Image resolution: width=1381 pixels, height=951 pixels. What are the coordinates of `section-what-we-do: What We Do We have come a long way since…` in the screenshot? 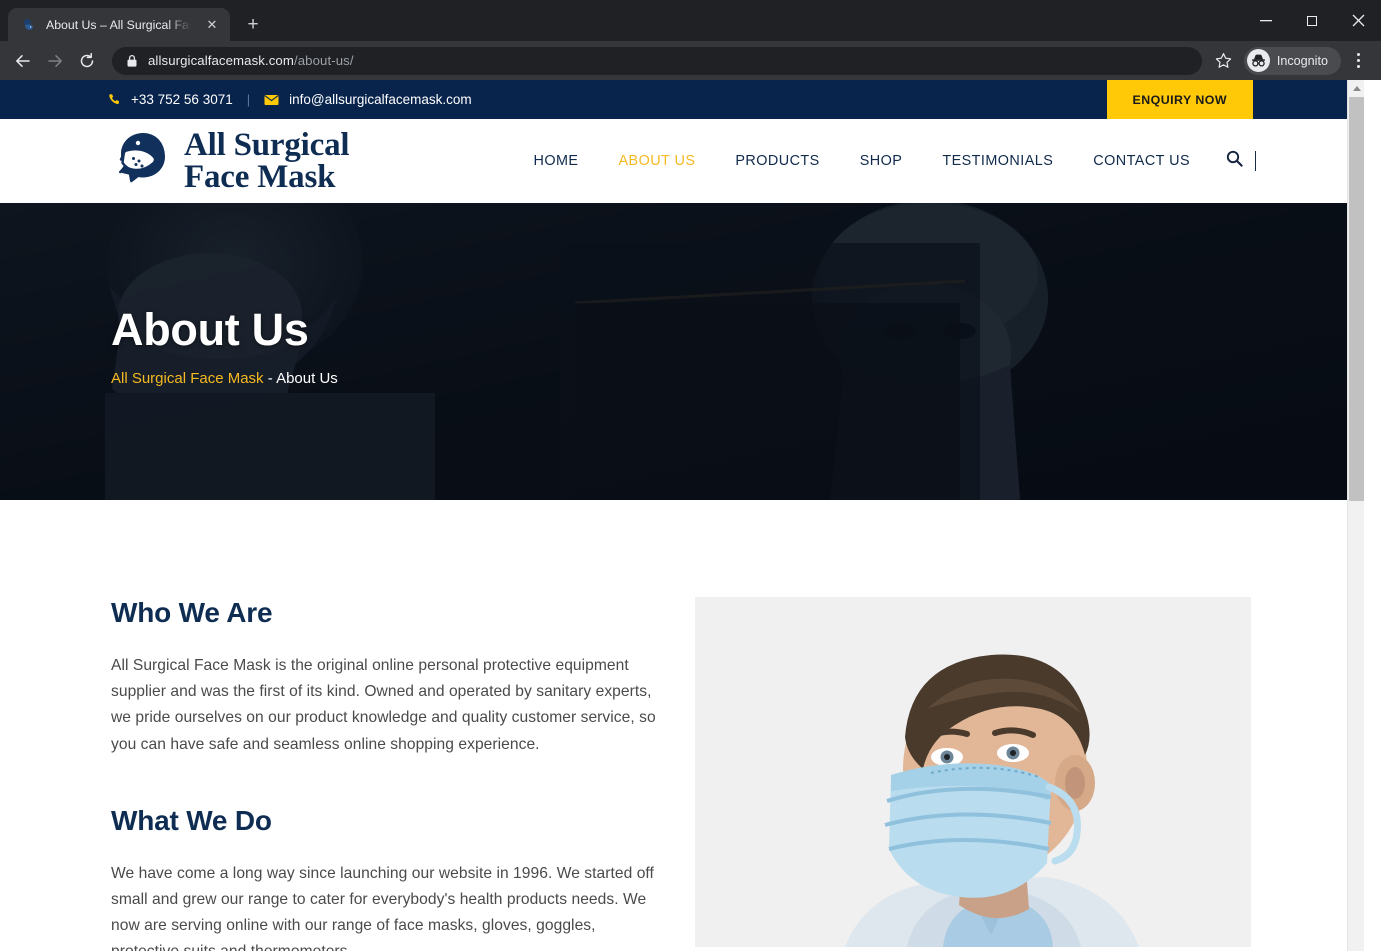 It's located at (387, 878).